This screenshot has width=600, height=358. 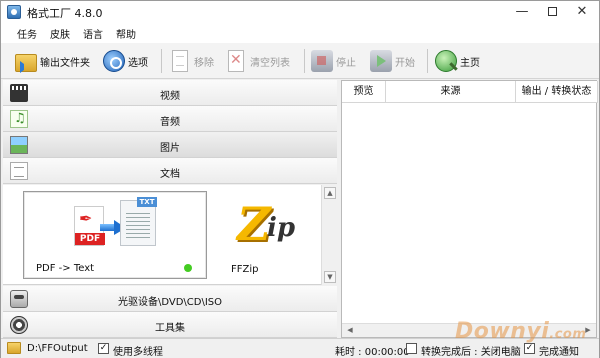 What do you see at coordinates (204, 63) in the screenshot?
I see `remove-label: 移除` at bounding box center [204, 63].